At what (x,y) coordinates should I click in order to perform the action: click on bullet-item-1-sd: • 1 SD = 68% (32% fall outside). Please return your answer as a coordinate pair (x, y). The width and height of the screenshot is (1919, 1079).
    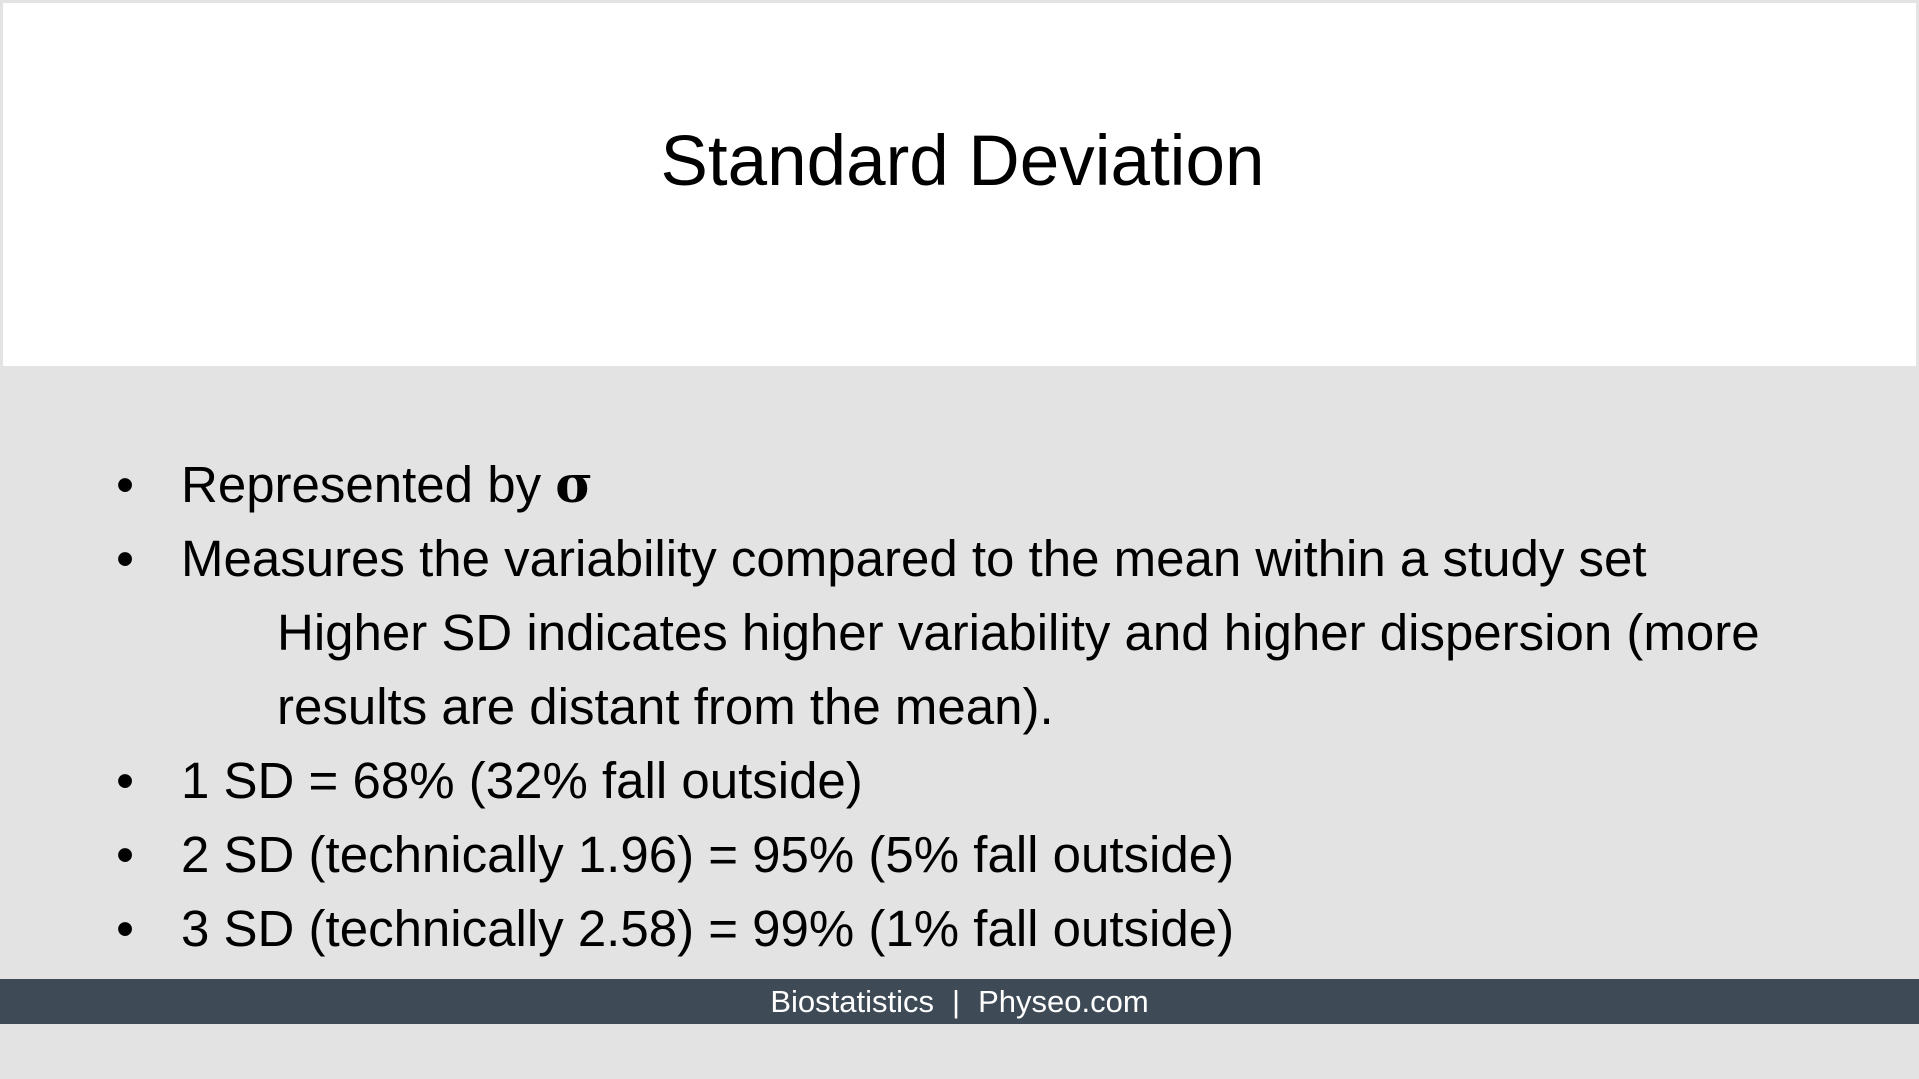
    Looking at the image, I should click on (959, 781).